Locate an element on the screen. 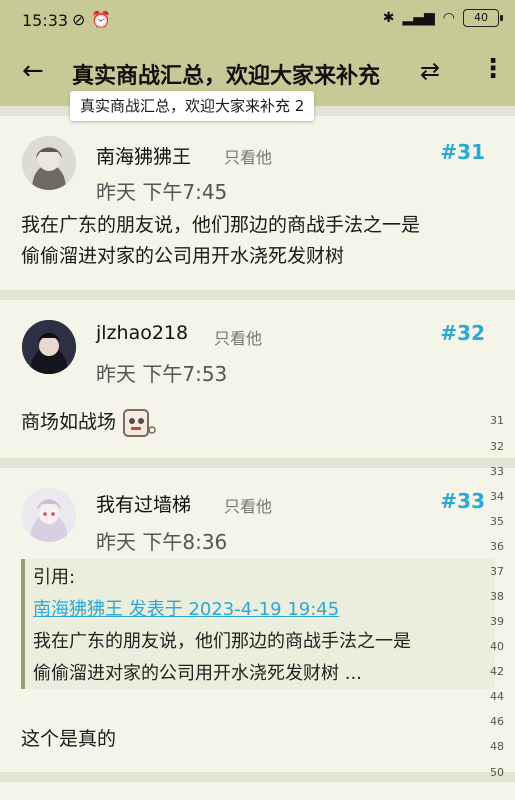 The image size is (515, 800). content-line: 我在广东的朋友说，他们那边的商战手法之一是 is located at coordinates (221, 225).